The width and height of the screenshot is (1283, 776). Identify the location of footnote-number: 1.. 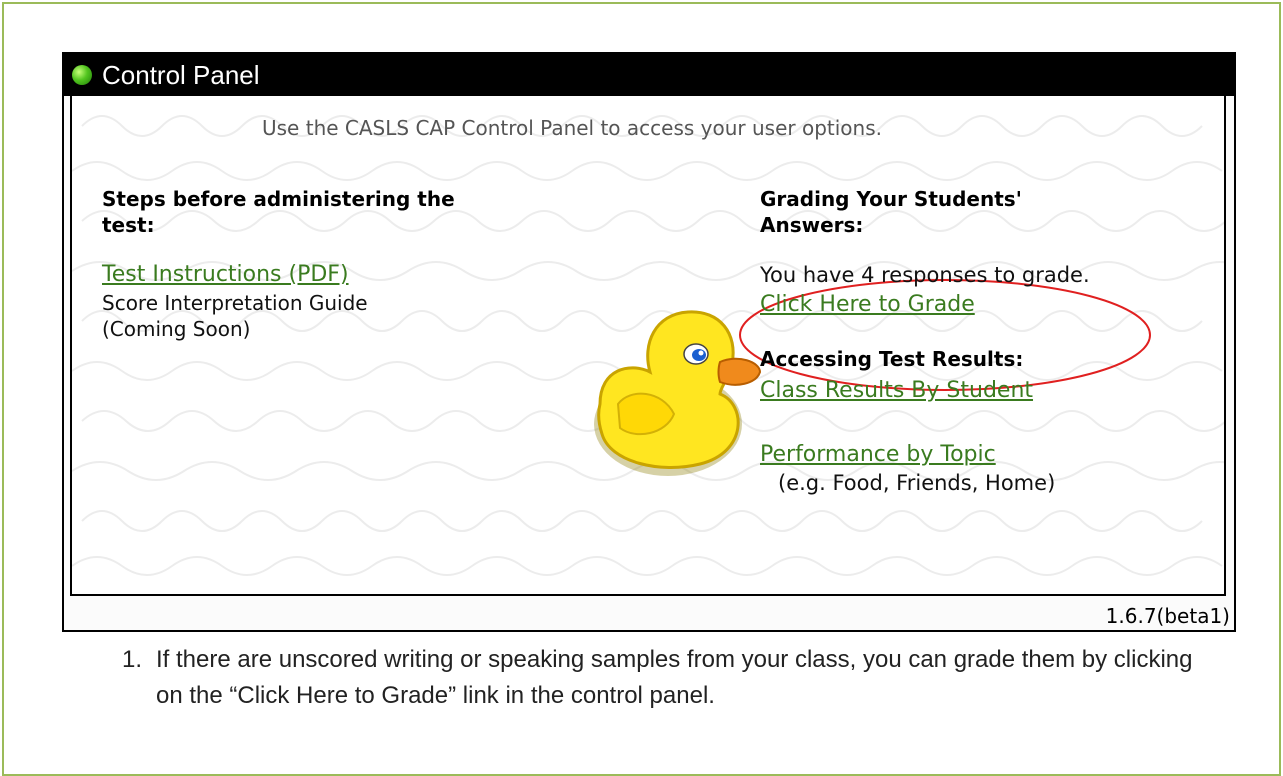
(132, 659).